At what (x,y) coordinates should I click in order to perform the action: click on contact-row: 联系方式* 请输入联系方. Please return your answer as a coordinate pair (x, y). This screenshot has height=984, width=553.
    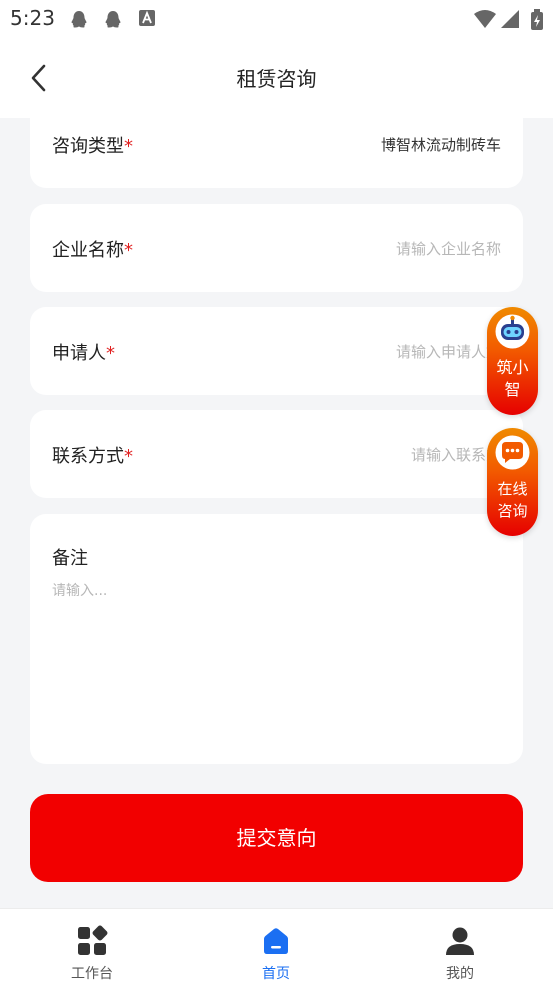
    Looking at the image, I should click on (276, 454).